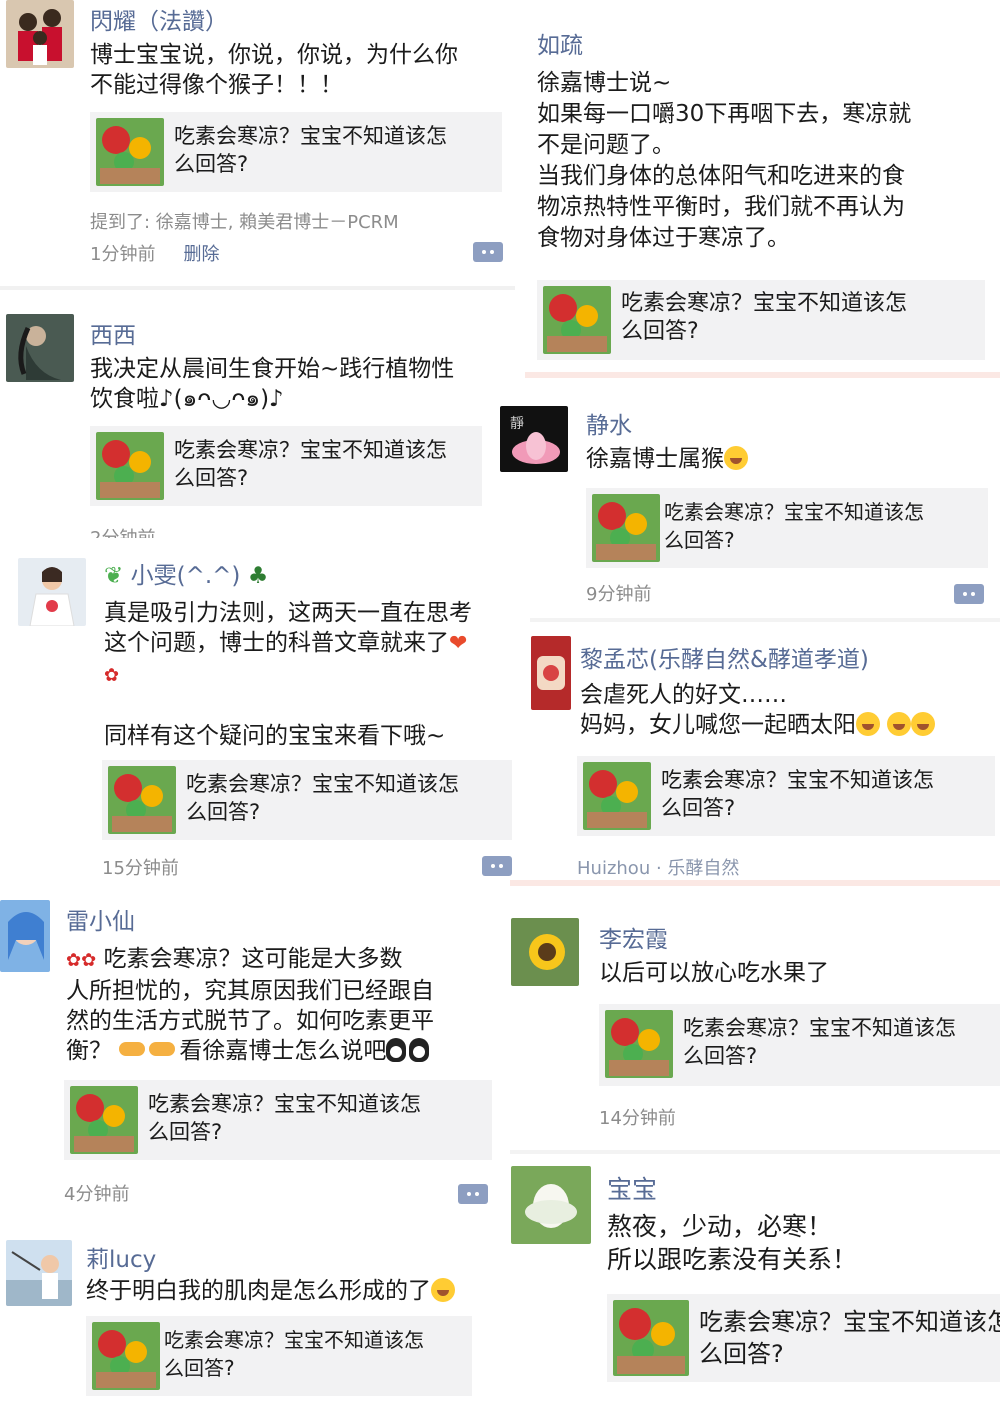  What do you see at coordinates (732, 1259) in the screenshot?
I see `post-text-line: 所以跟吃素没有关系！` at bounding box center [732, 1259].